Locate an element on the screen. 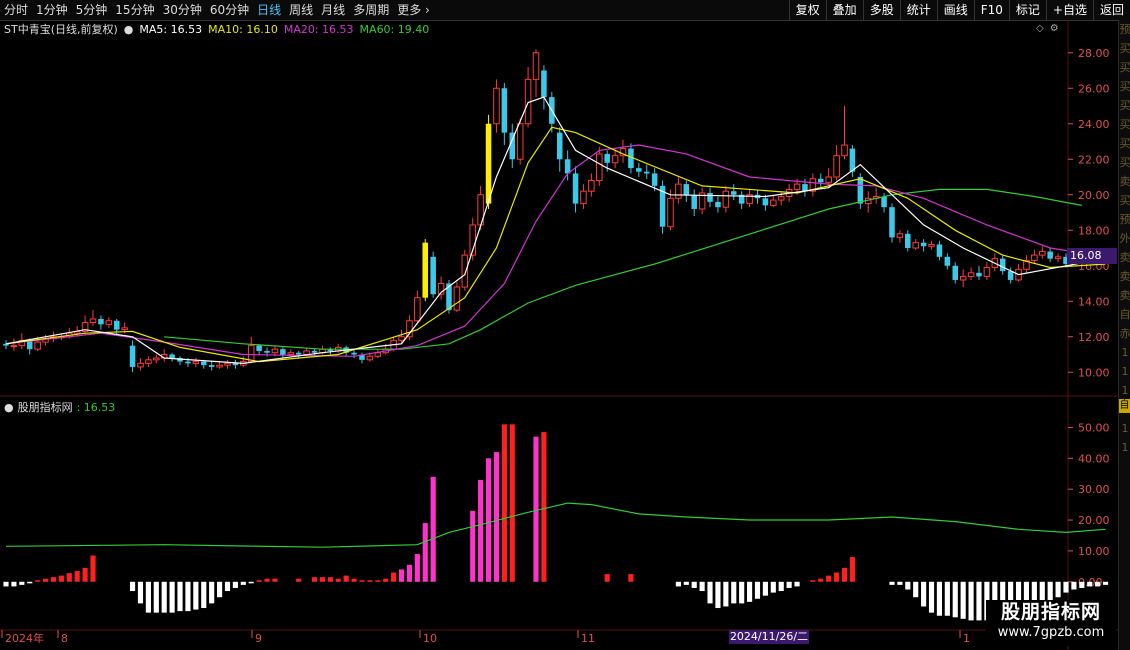  period-tab: 周线 is located at coordinates (301, 10).